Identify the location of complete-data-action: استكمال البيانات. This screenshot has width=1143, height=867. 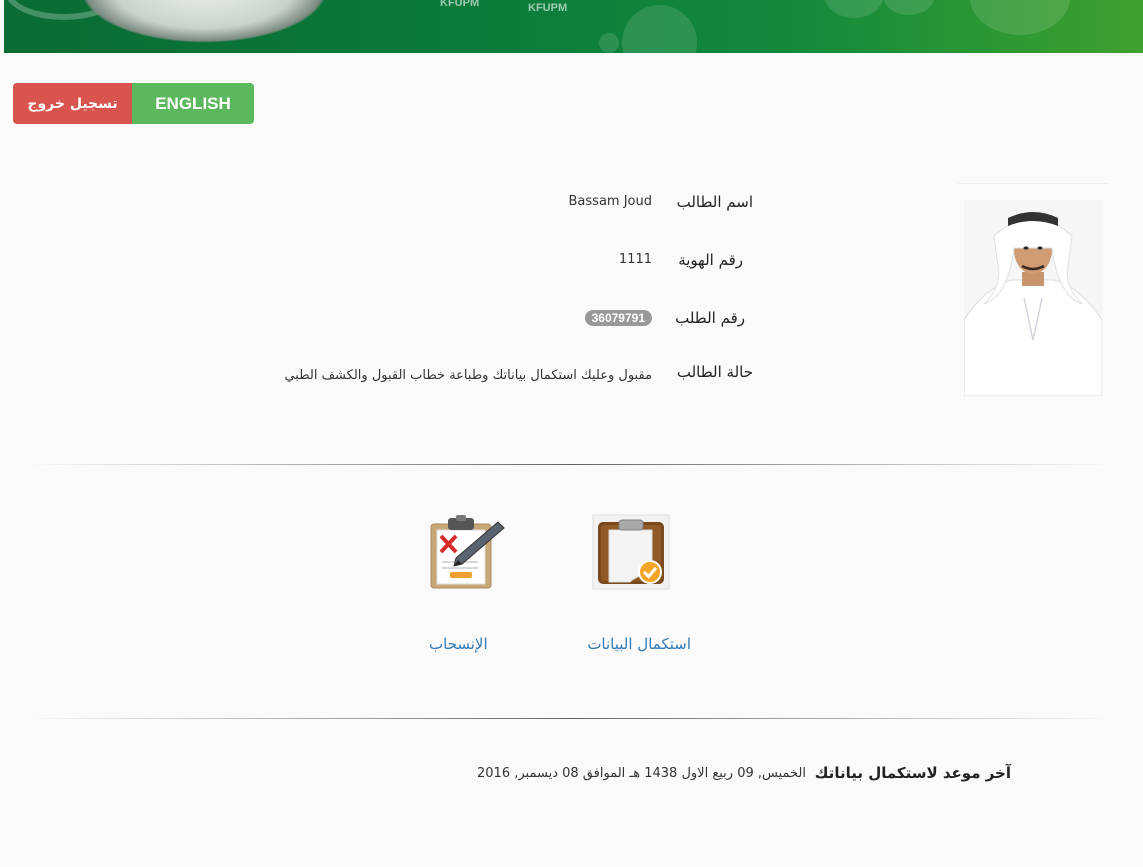
(633, 586).